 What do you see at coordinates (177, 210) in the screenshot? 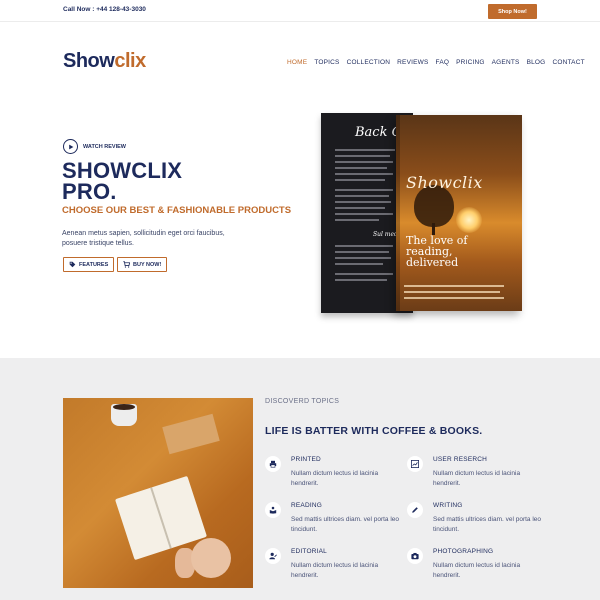
I see `hero-subtitle: CHOOSE OUR BEST & FASHIONABLE PRODUCTS` at bounding box center [177, 210].